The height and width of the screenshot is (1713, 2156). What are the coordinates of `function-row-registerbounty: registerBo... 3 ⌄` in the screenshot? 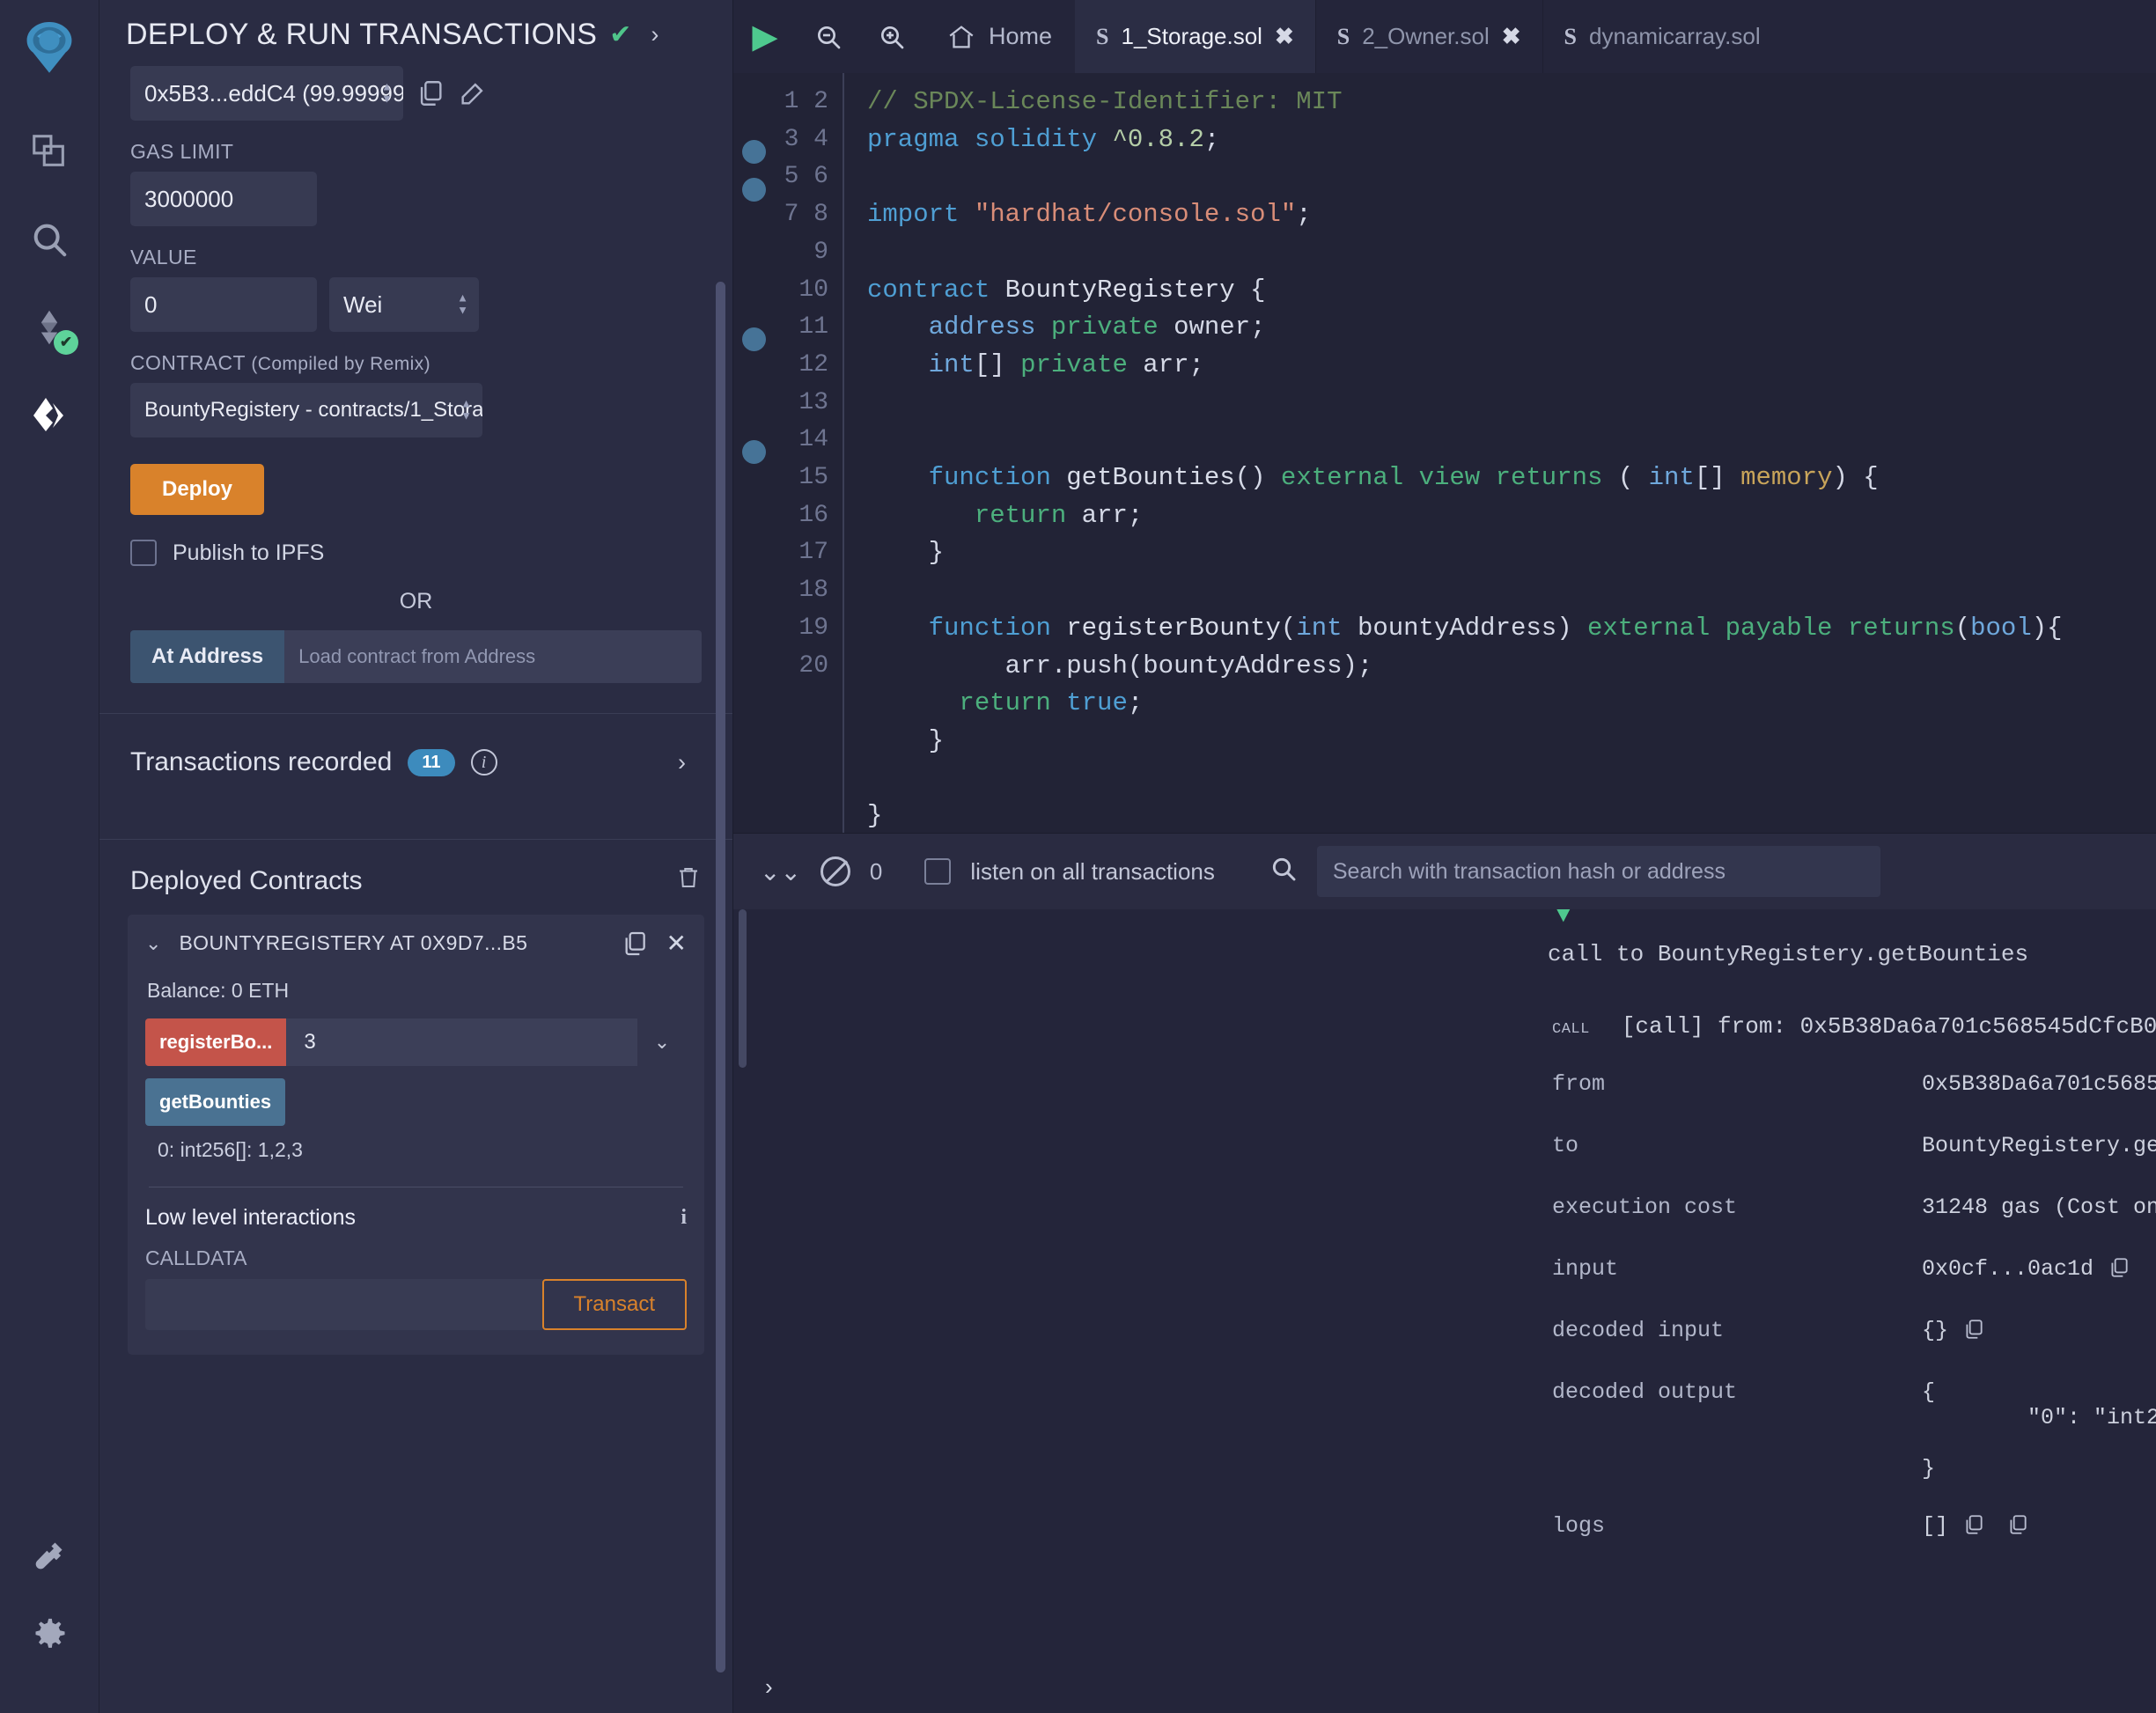 It's located at (416, 1042).